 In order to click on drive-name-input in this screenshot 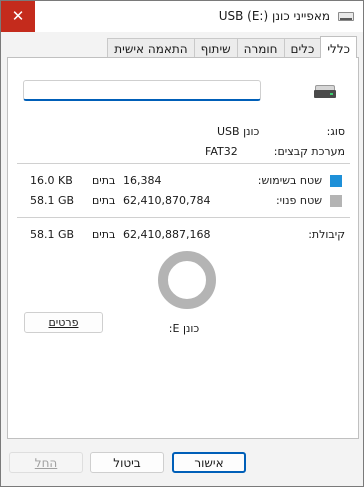, I will do `click(142, 90)`.